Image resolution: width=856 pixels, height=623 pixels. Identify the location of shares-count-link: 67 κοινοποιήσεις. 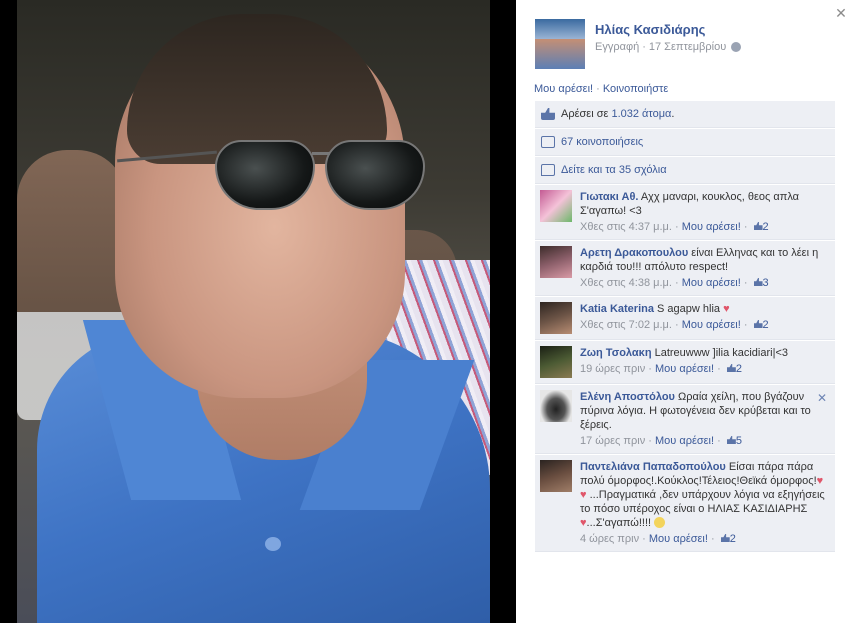
(602, 142).